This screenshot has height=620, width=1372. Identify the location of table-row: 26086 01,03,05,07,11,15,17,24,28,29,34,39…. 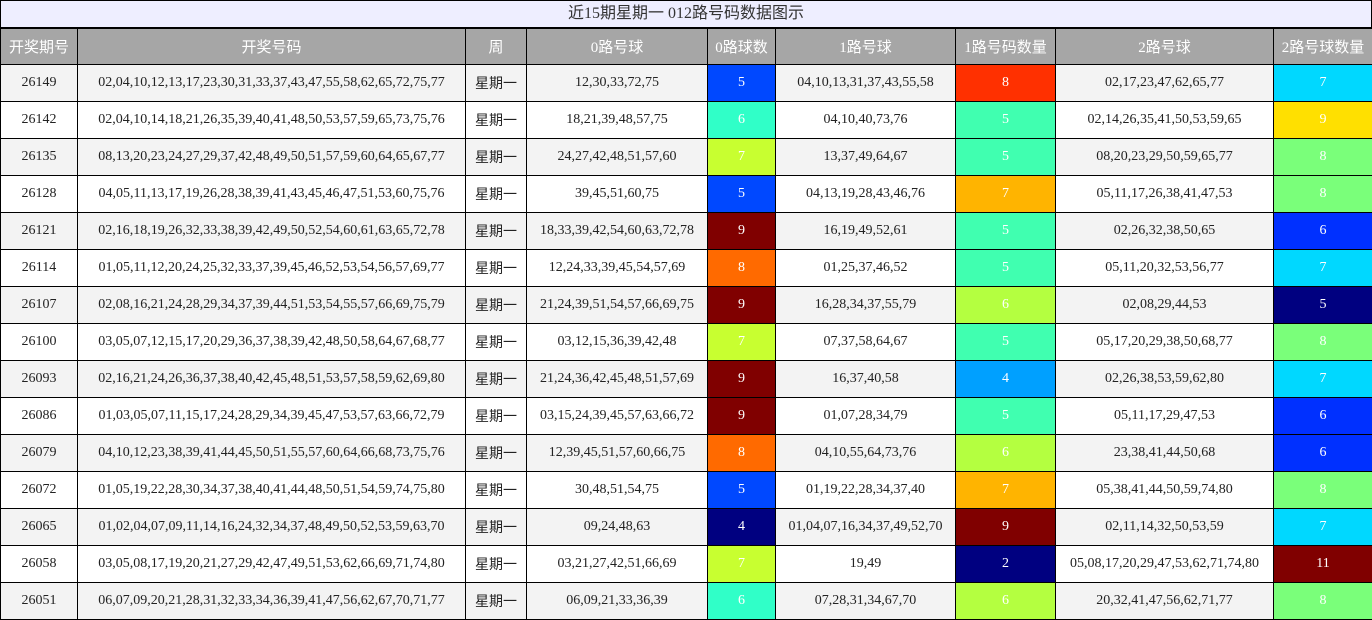
(686, 416).